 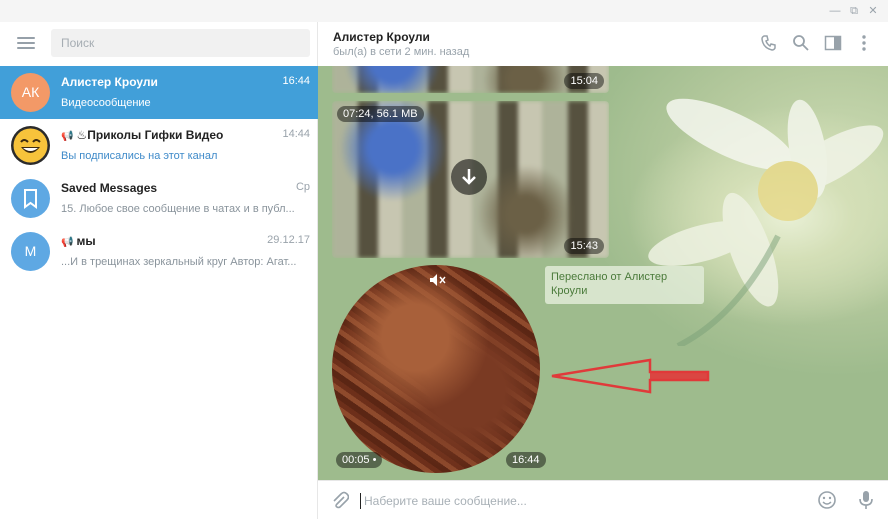 I want to click on video-size-badge: 07:24, 56.1 MB, so click(x=380, y=114).